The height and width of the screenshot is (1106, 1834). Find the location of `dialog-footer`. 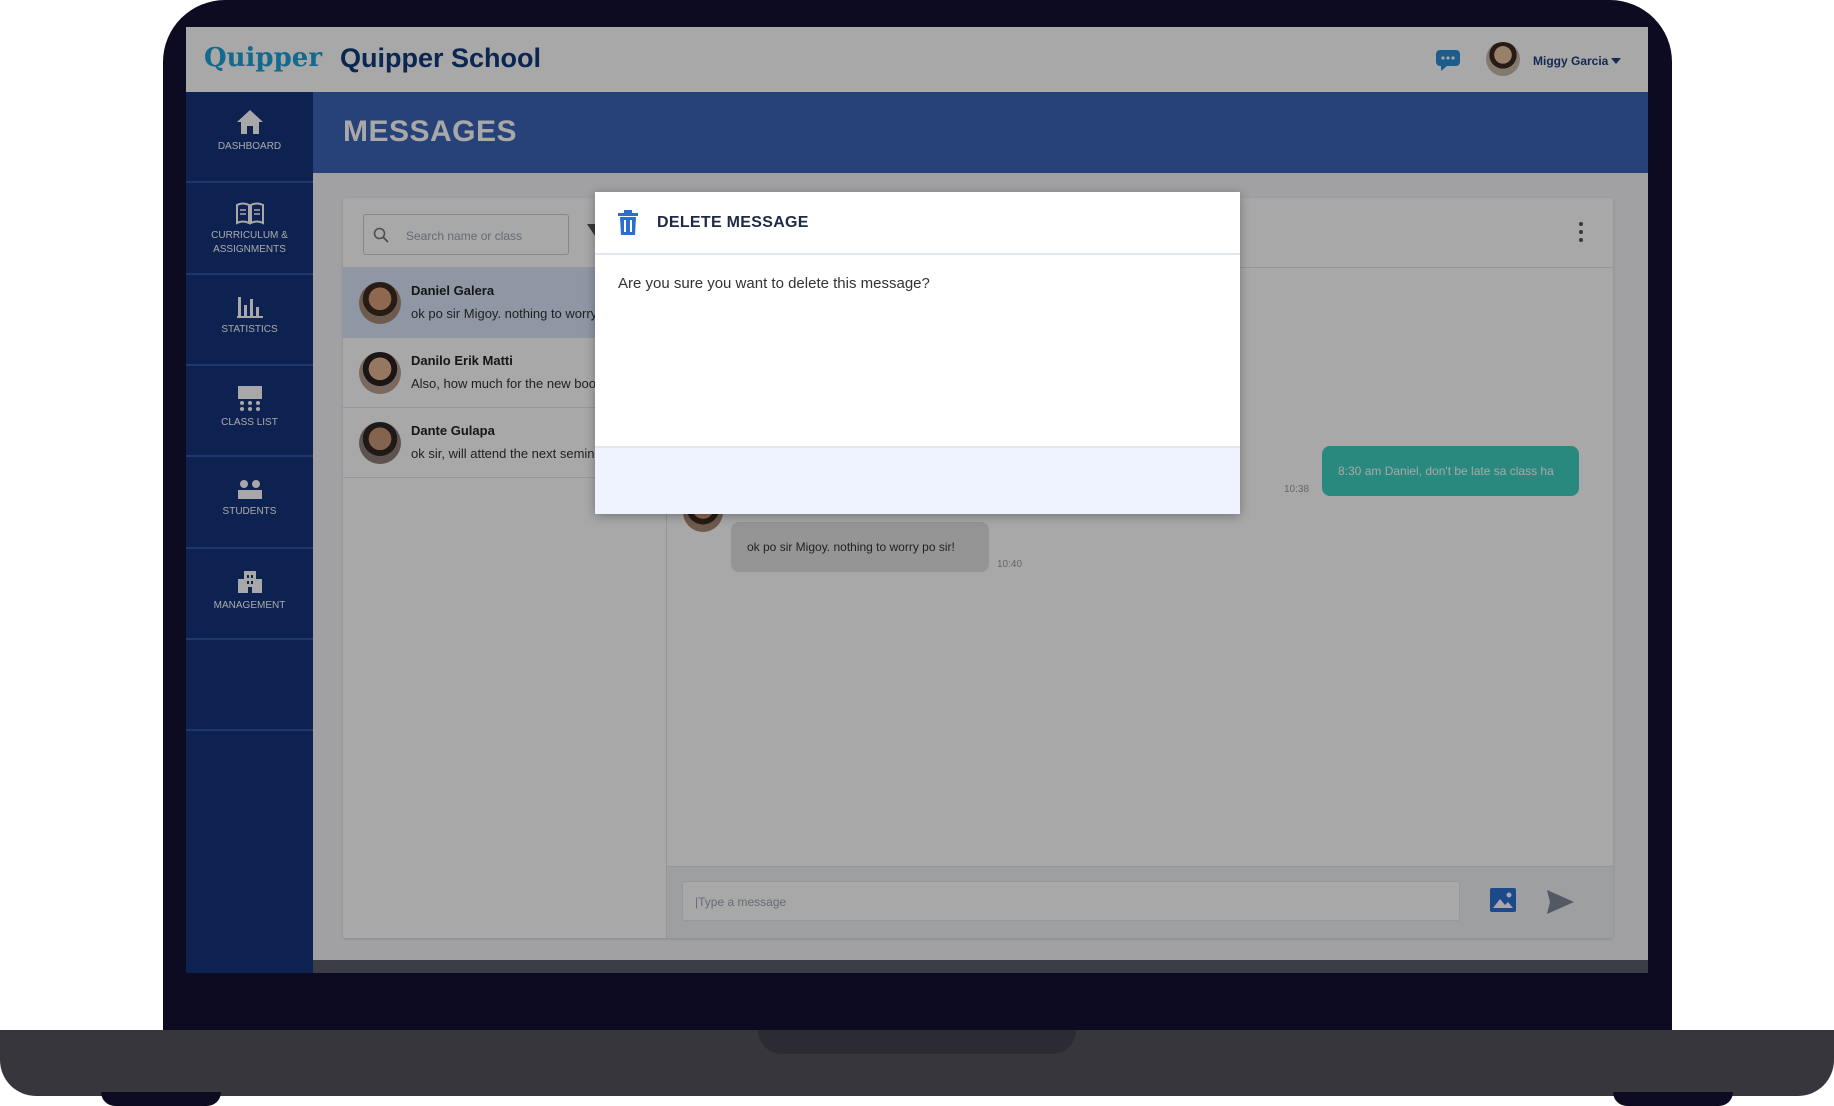

dialog-footer is located at coordinates (917, 480).